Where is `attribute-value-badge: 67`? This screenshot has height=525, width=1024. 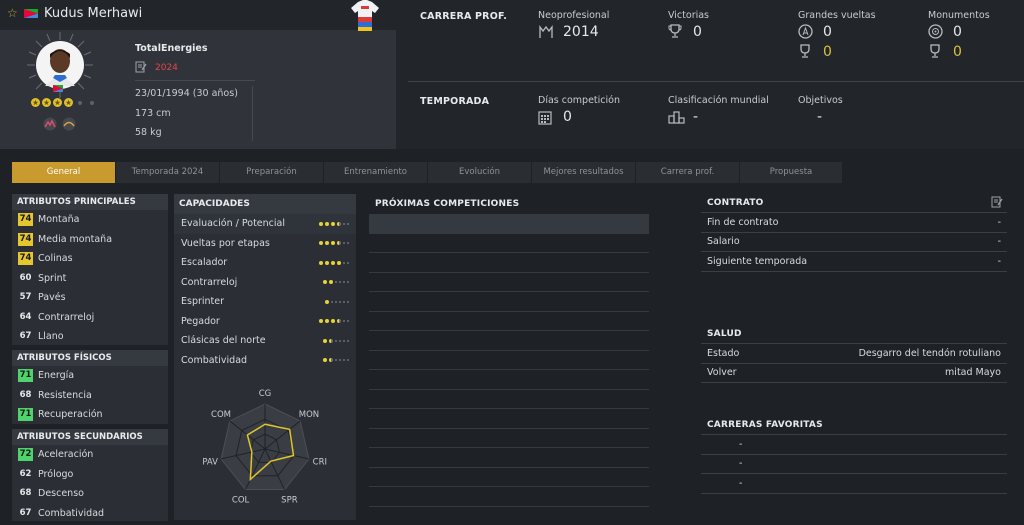
attribute-value-badge: 67 is located at coordinates (25, 512).